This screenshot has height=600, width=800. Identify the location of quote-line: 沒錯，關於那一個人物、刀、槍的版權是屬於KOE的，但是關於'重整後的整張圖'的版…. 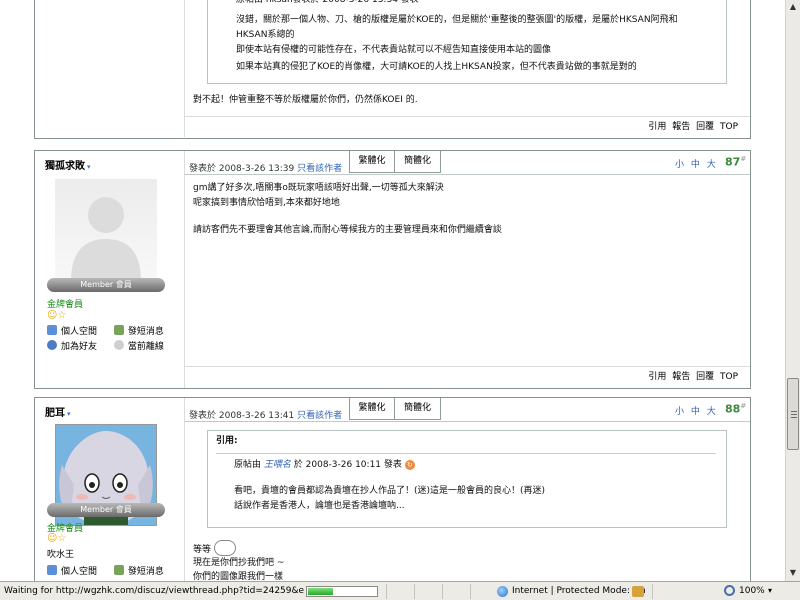
(457, 20).